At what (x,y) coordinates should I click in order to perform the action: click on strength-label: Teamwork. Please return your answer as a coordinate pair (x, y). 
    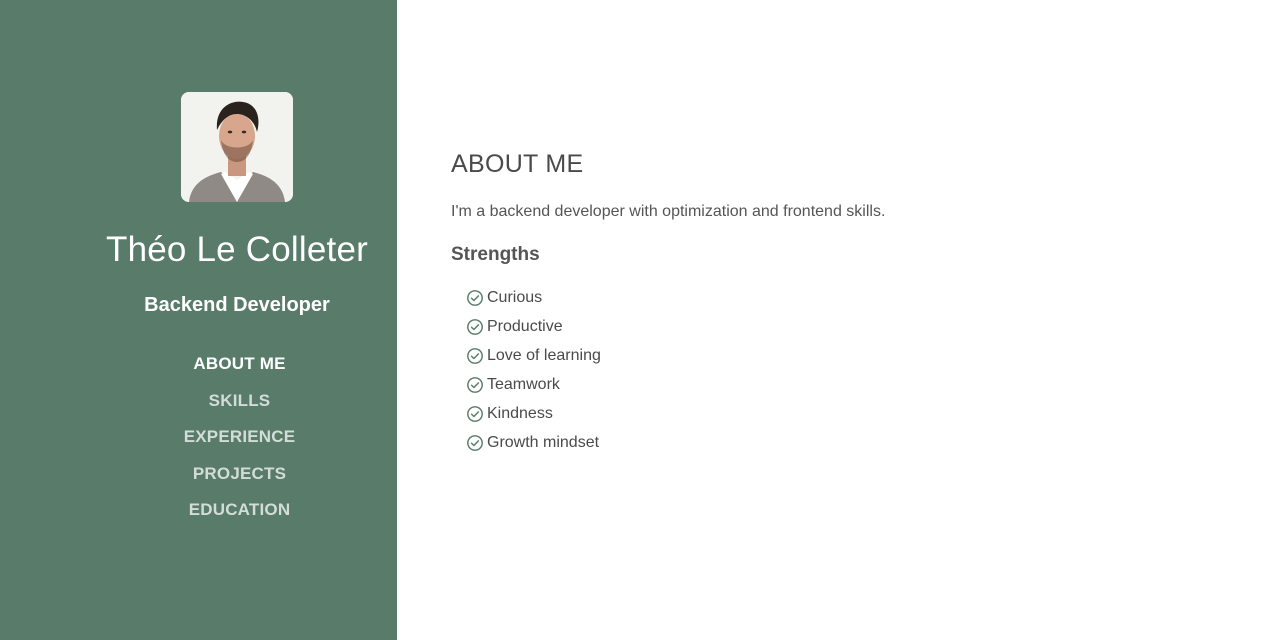
    Looking at the image, I should click on (523, 384).